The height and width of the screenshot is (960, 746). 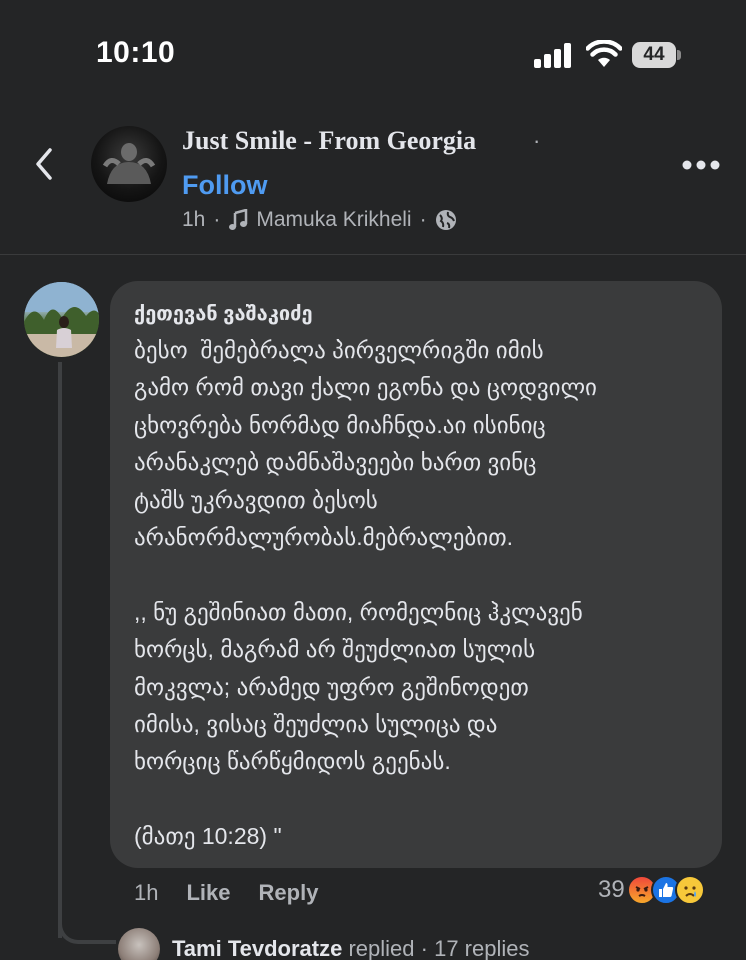 What do you see at coordinates (224, 185) in the screenshot?
I see `follow-button: Follow` at bounding box center [224, 185].